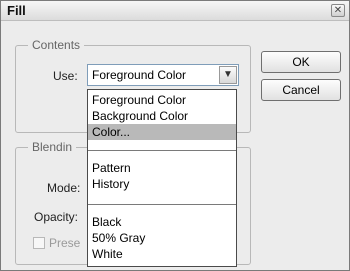  I want to click on preserve-checkbox, so click(39, 243).